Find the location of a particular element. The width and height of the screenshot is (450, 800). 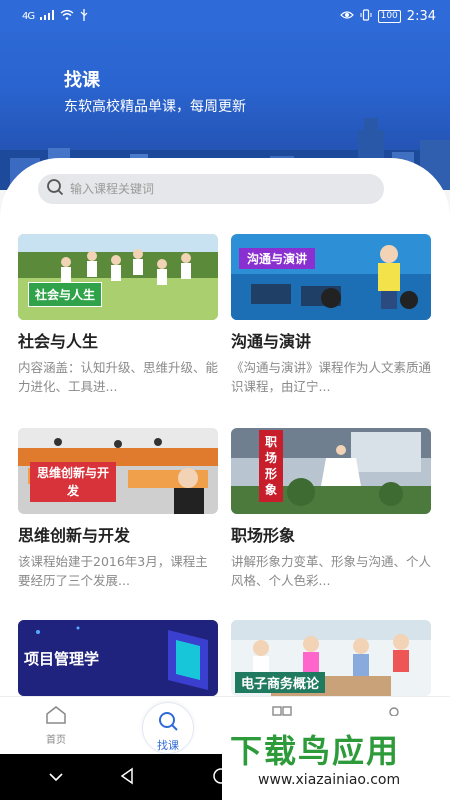

watermark: 下载鸟应用 www.xiazainiao.com is located at coordinates (336, 758).